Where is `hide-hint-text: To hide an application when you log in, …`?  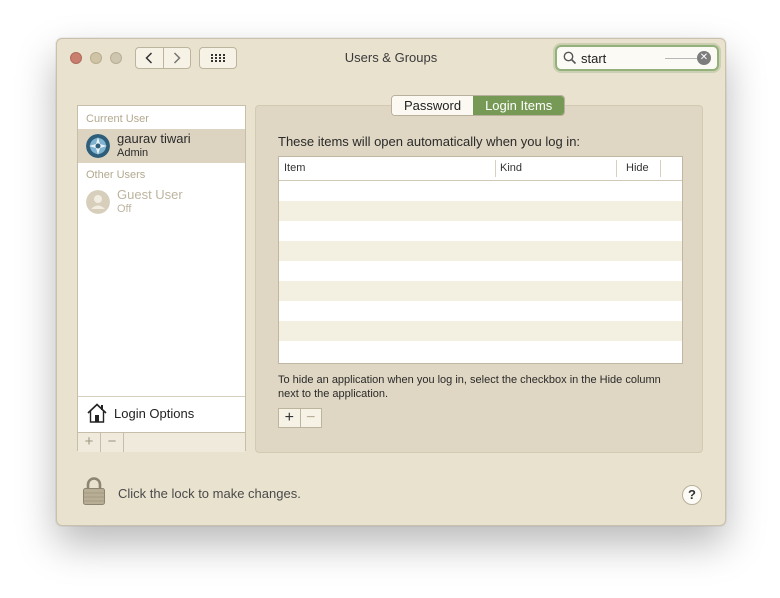
hide-hint-text: To hide an application when you log in, … is located at coordinates (469, 387).